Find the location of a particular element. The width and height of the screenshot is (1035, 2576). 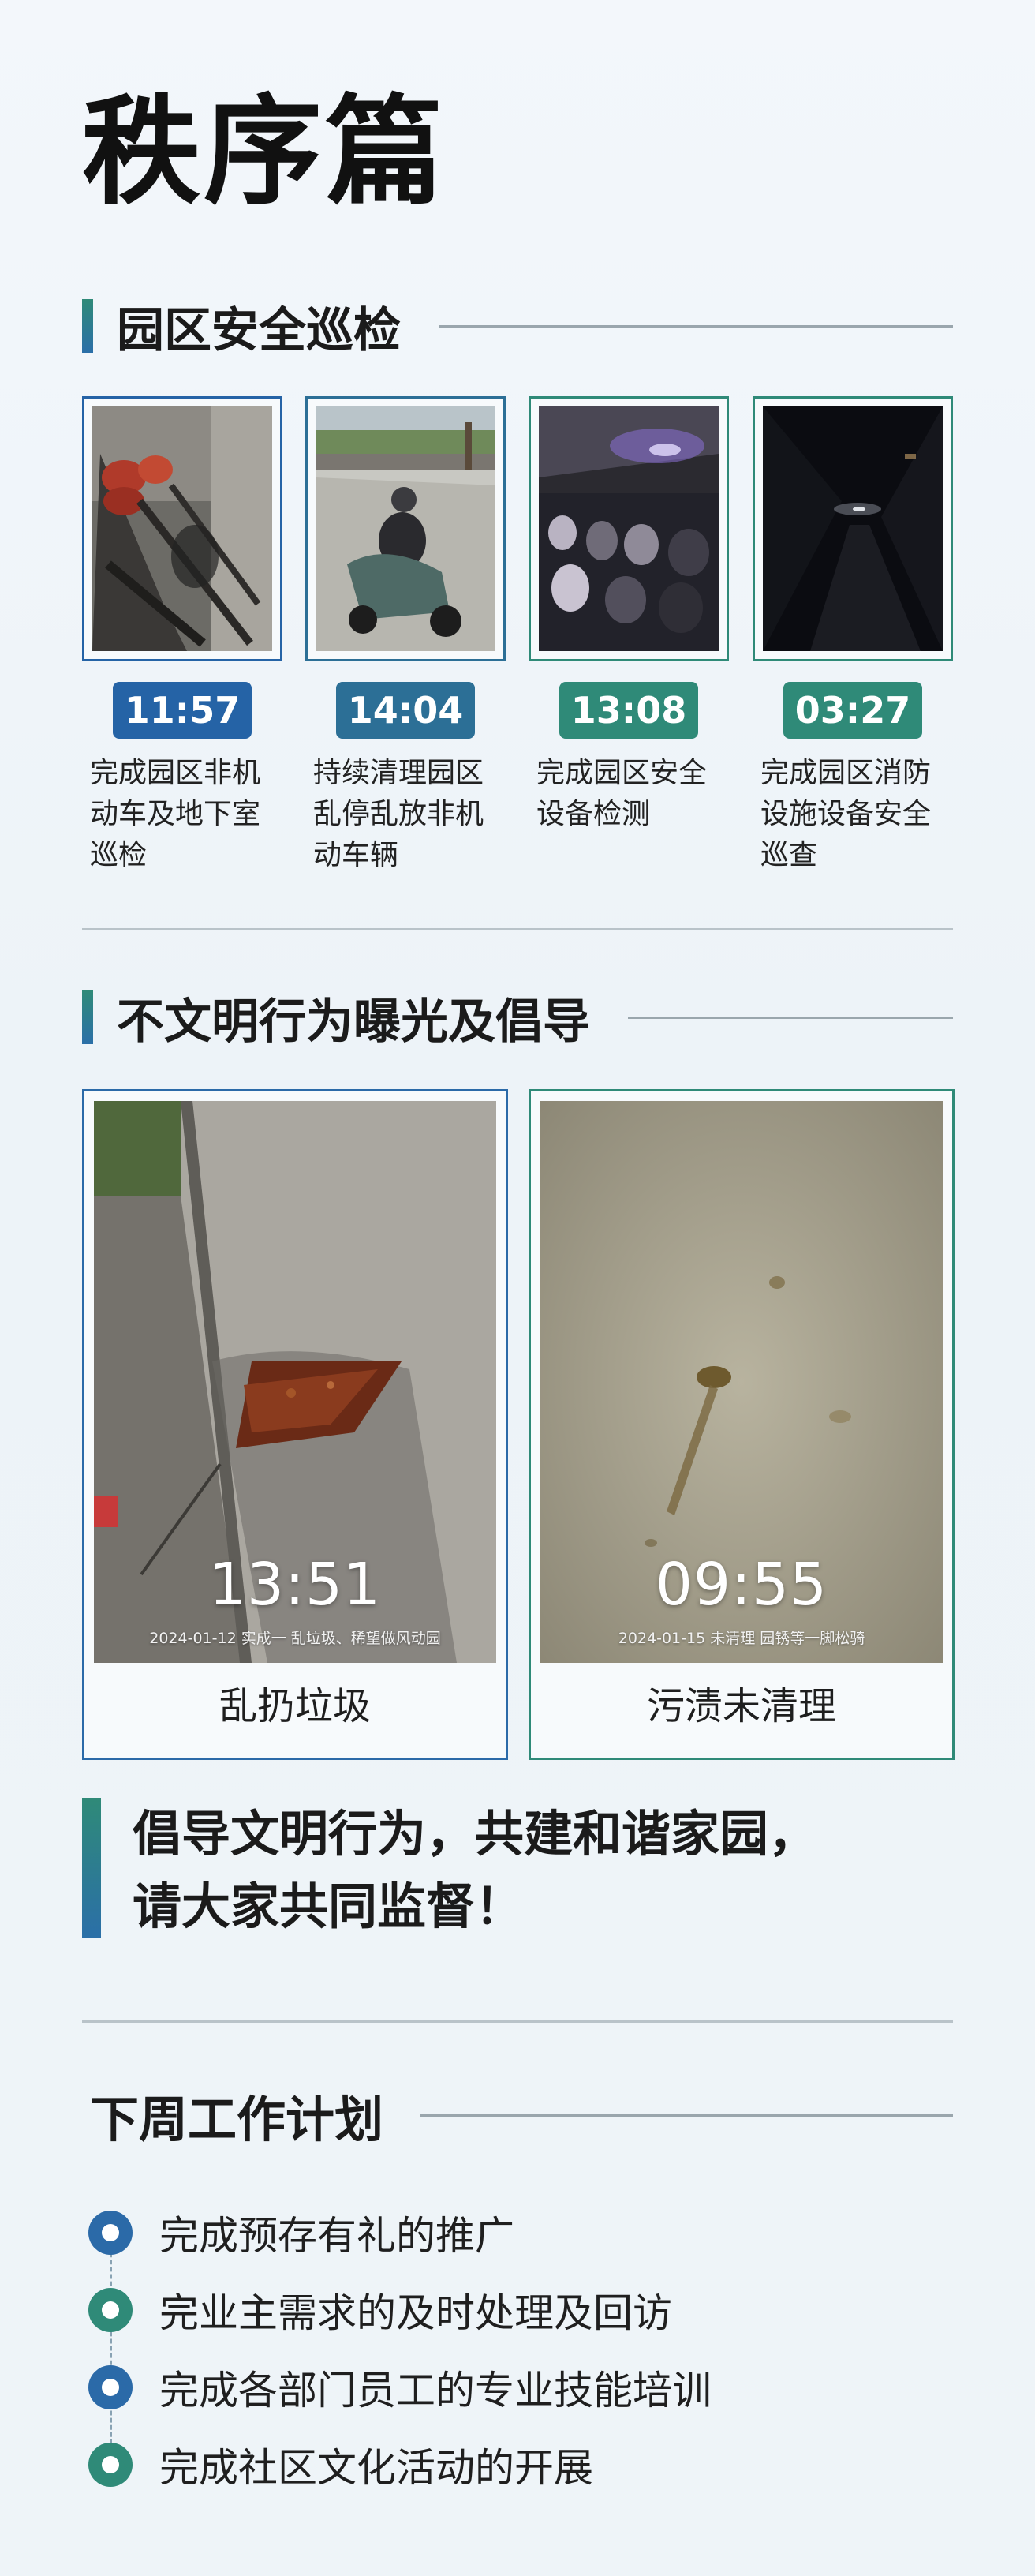

slogan-block: 倡导文明行为，共建和谐家园， 请大家共同监督！ is located at coordinates (517, 1868).